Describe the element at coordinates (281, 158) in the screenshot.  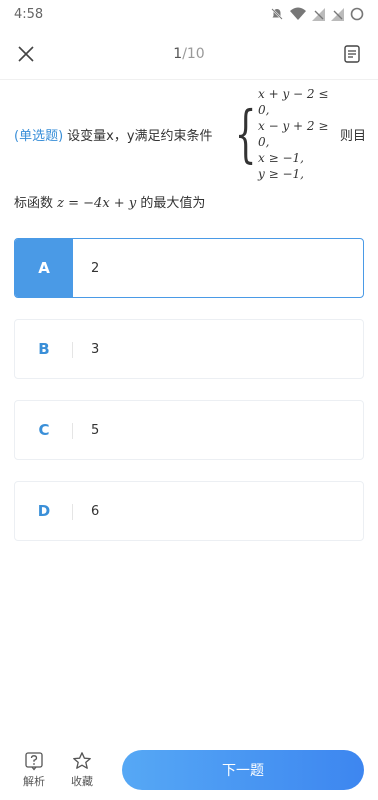
I see `constraint-3: x ≥ −1,` at that location.